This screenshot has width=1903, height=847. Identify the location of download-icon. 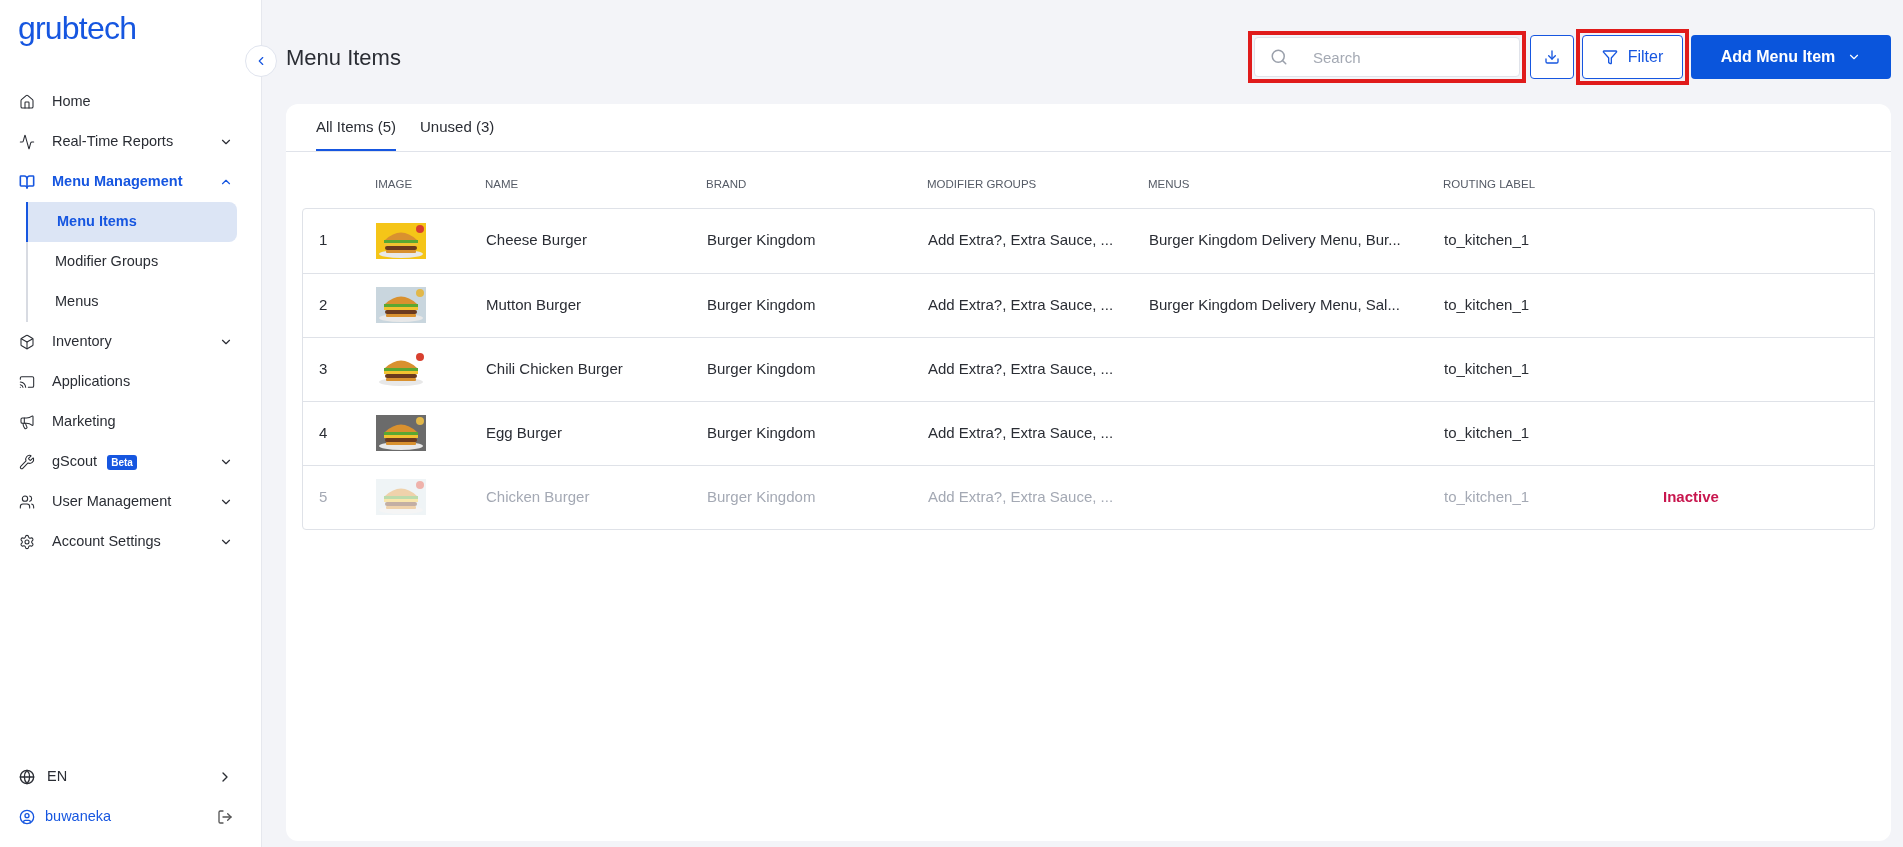
(1552, 57).